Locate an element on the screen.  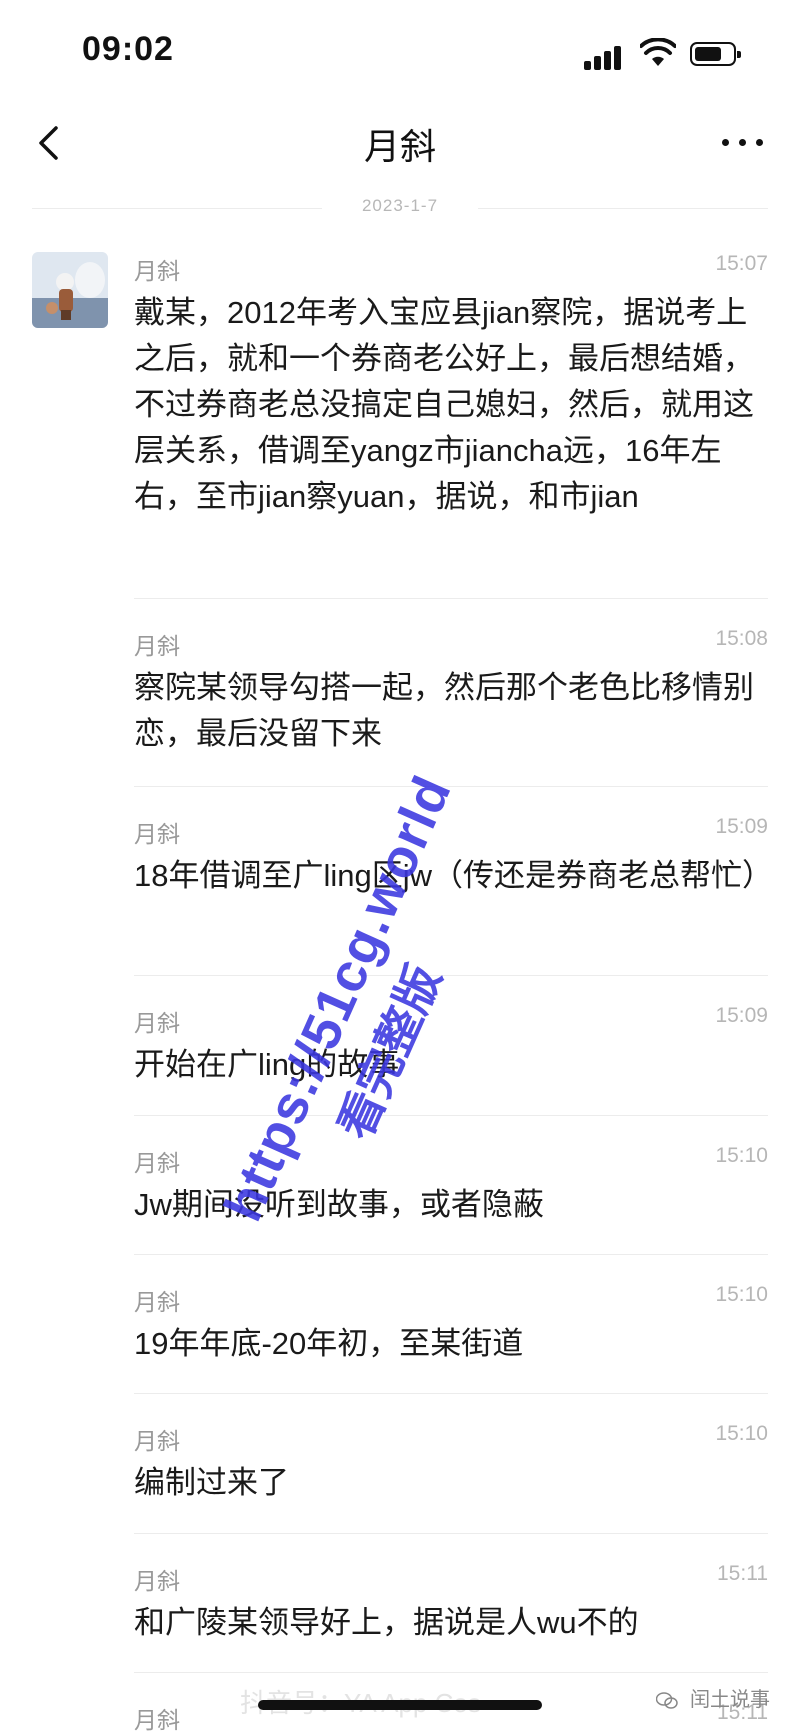
status-time: 09:02 is located at coordinates (128, 49).